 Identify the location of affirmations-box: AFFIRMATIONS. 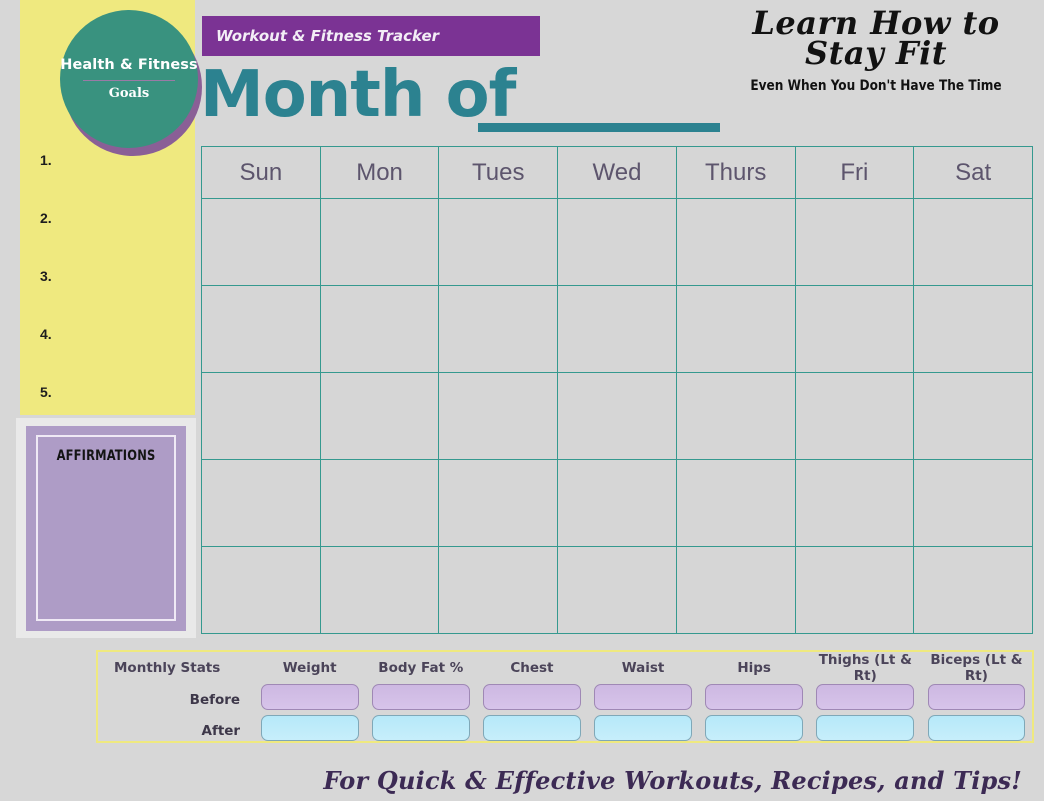
(106, 528).